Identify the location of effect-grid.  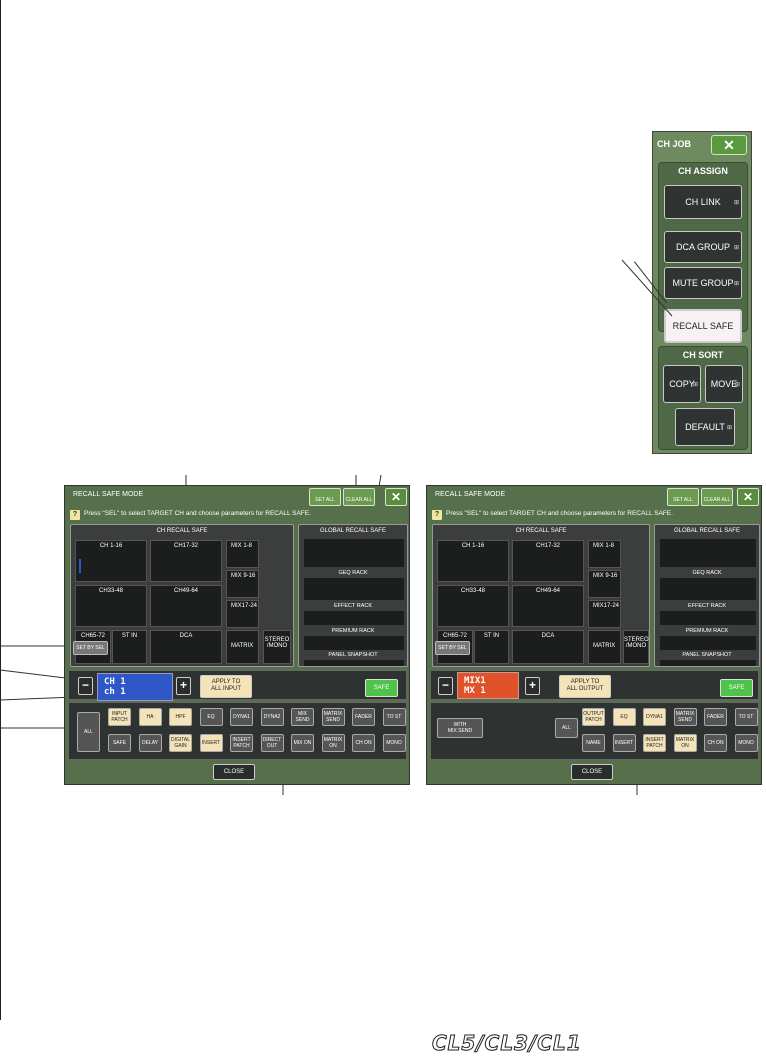
(354, 618).